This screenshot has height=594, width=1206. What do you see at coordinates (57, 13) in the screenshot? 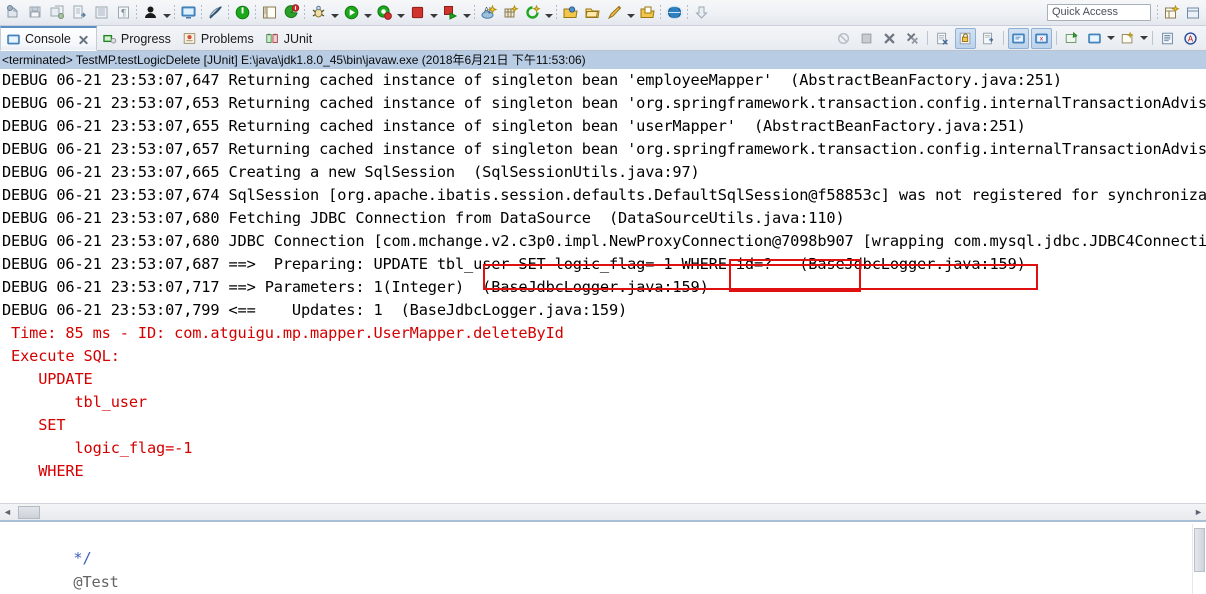
I see `save-all-icon` at bounding box center [57, 13].